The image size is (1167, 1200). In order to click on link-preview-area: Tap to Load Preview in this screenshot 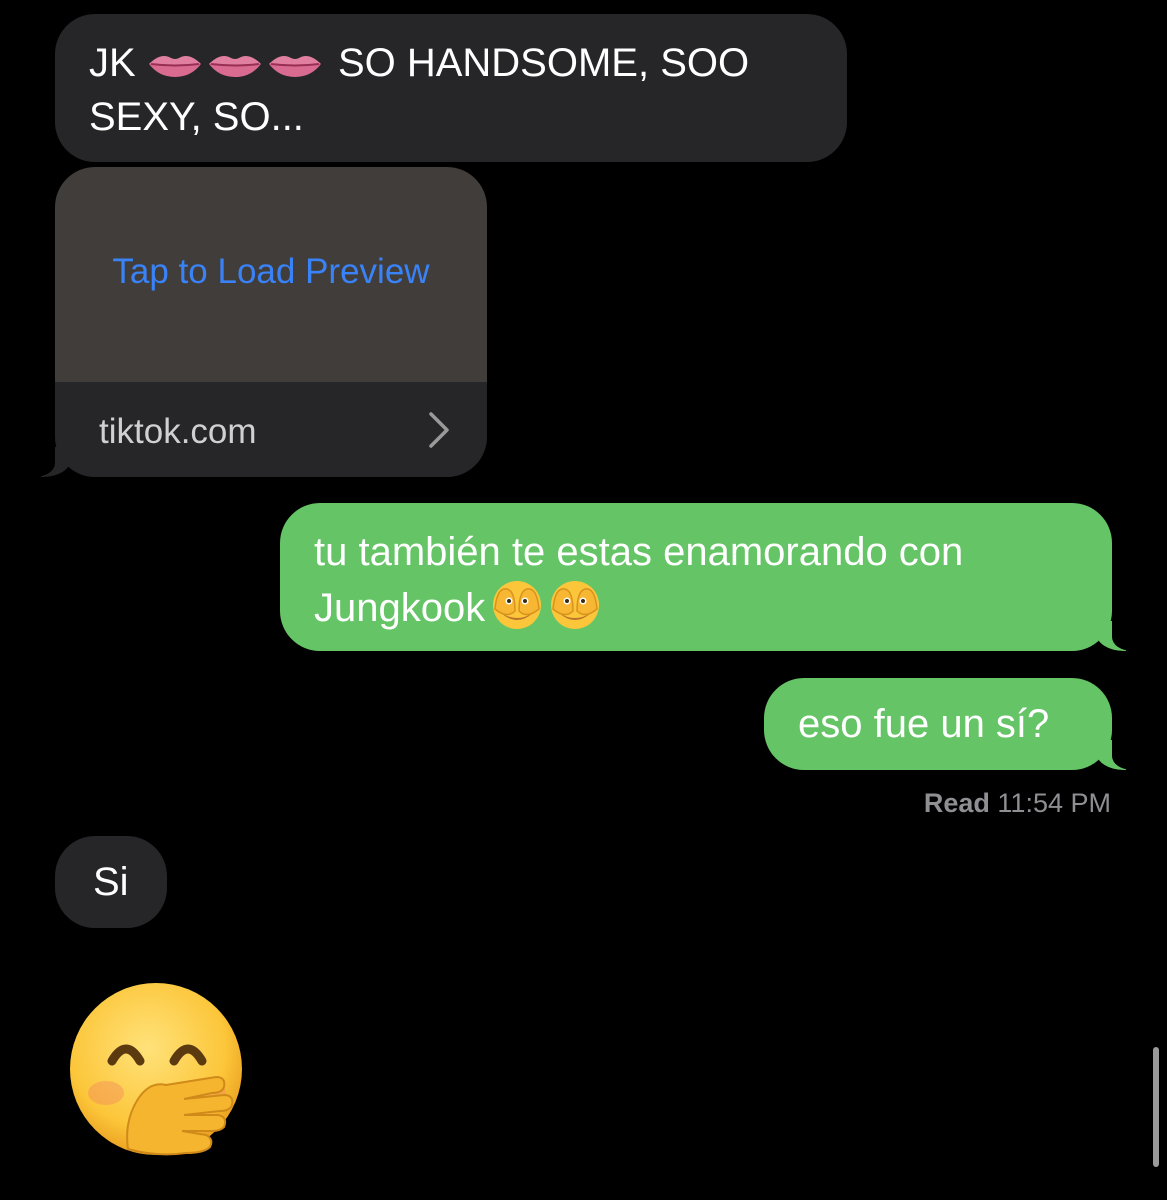, I will do `click(271, 274)`.